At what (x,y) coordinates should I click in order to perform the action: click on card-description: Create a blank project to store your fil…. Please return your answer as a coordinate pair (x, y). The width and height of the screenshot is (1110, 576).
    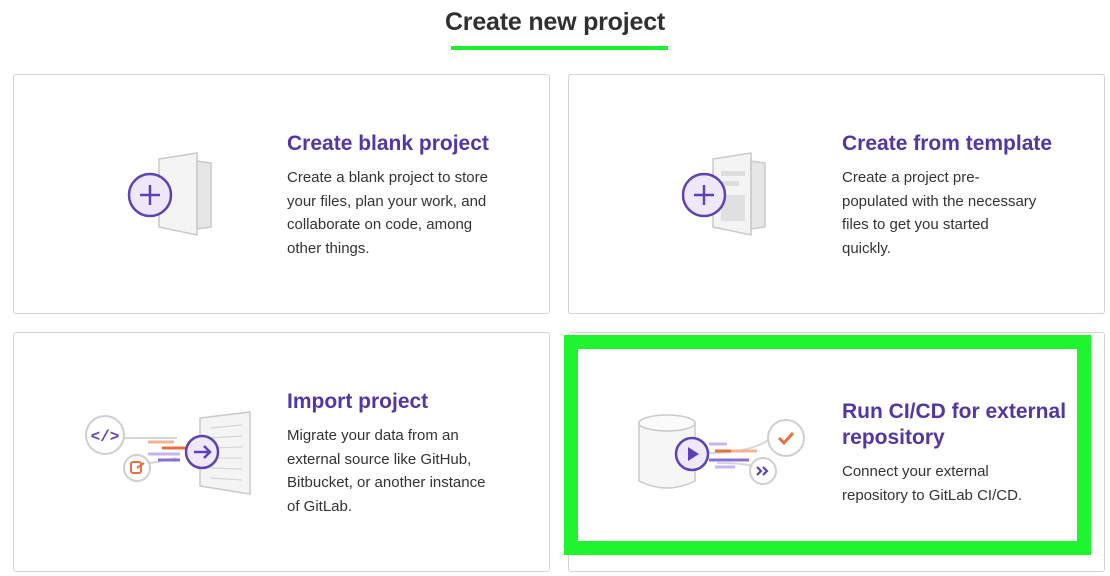
    Looking at the image, I should click on (387, 213).